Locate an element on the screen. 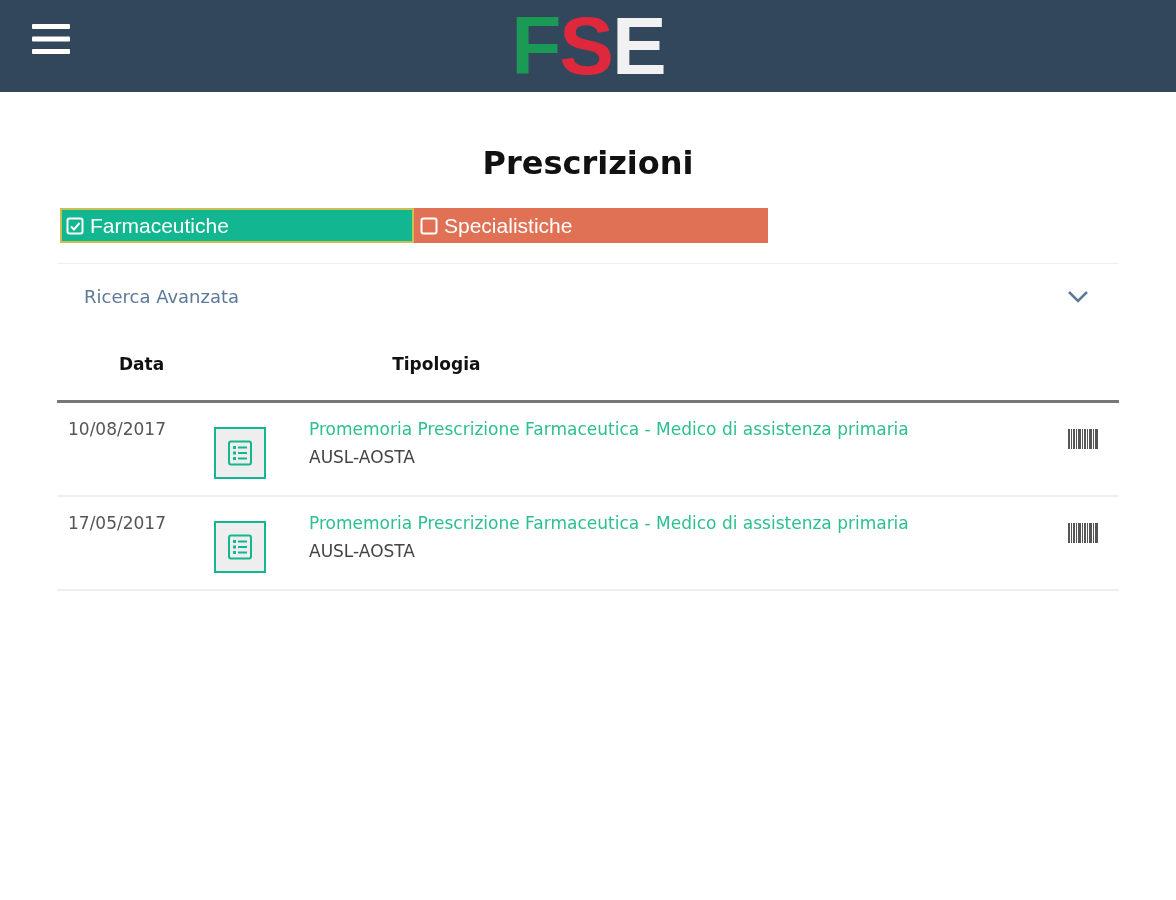 This screenshot has height=900, width=1176. date-cell-text: 10/08/2017 is located at coordinates (117, 429).